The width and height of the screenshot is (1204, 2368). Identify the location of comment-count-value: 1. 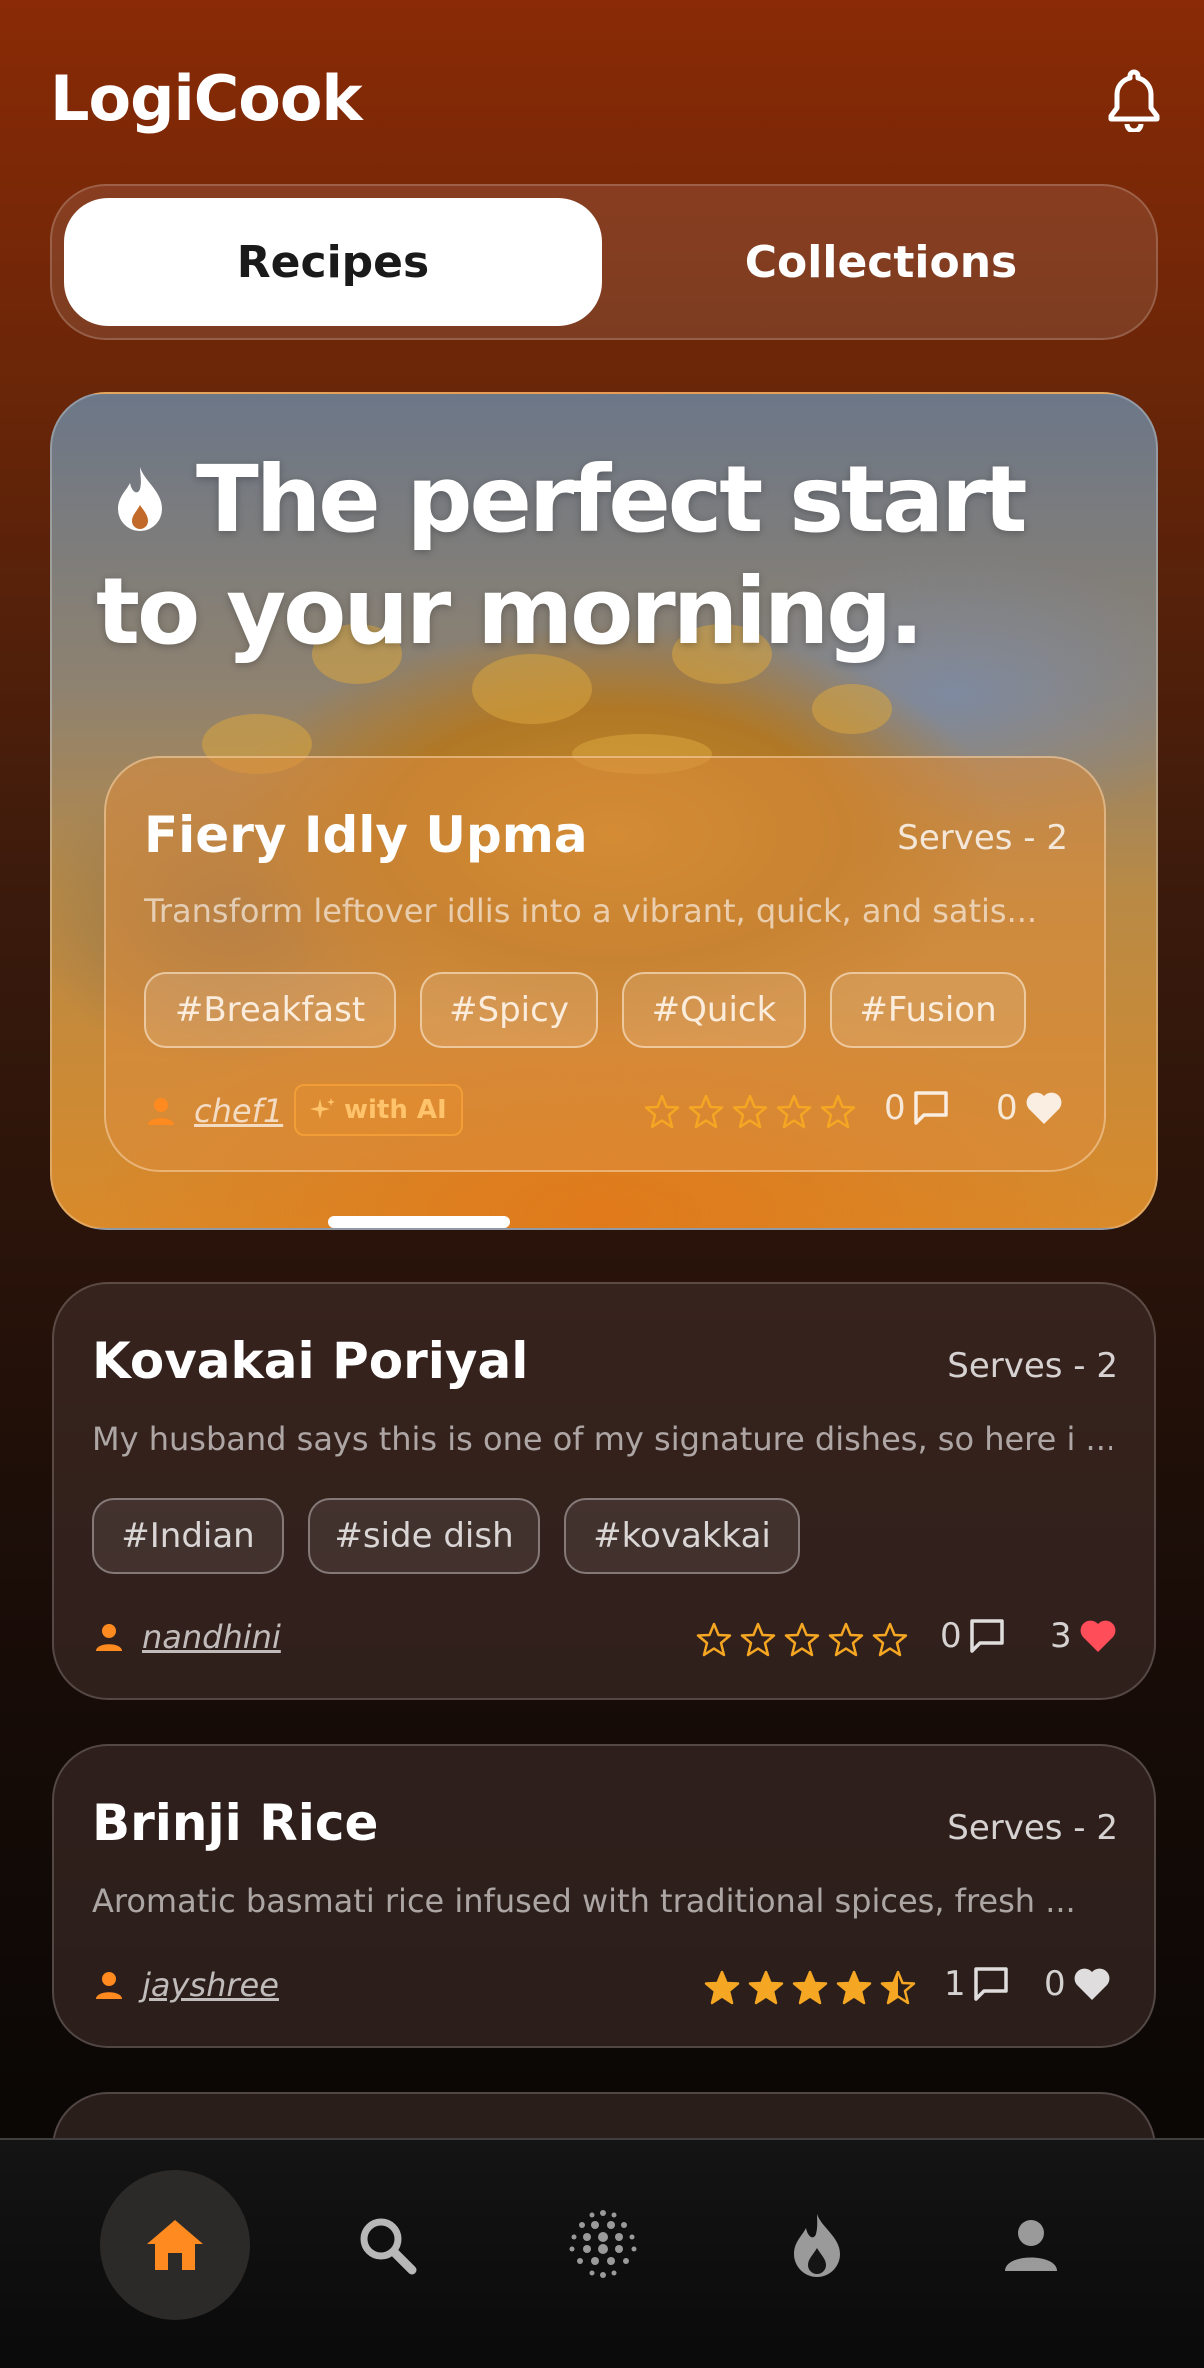
(955, 1984).